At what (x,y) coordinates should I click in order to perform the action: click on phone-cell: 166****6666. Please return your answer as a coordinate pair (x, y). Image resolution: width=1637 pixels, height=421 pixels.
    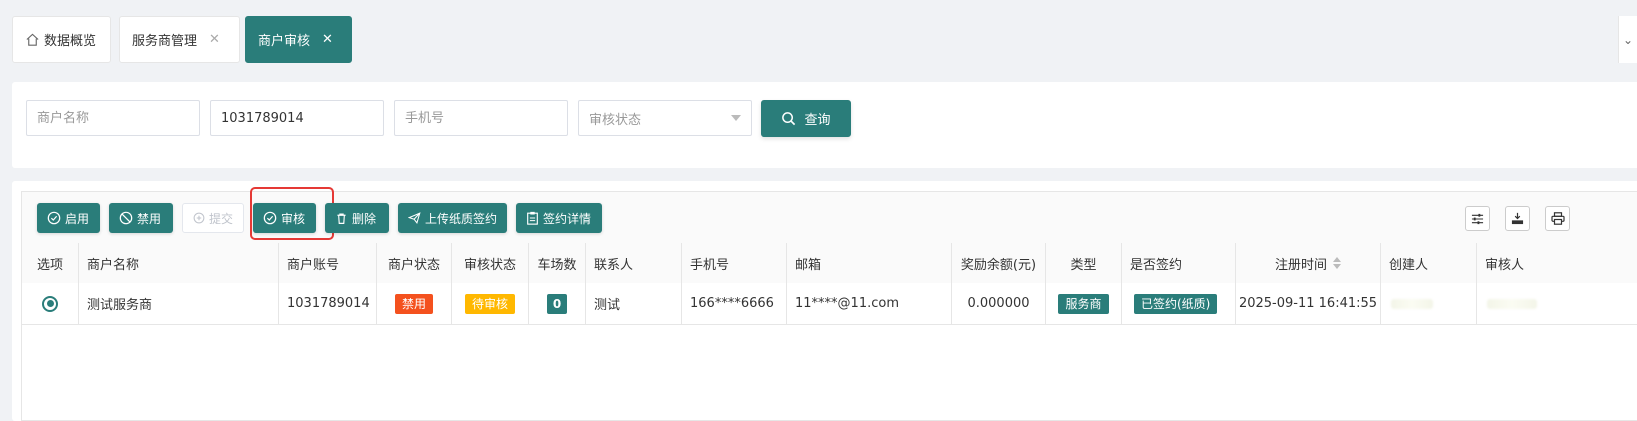
    Looking at the image, I should click on (734, 303).